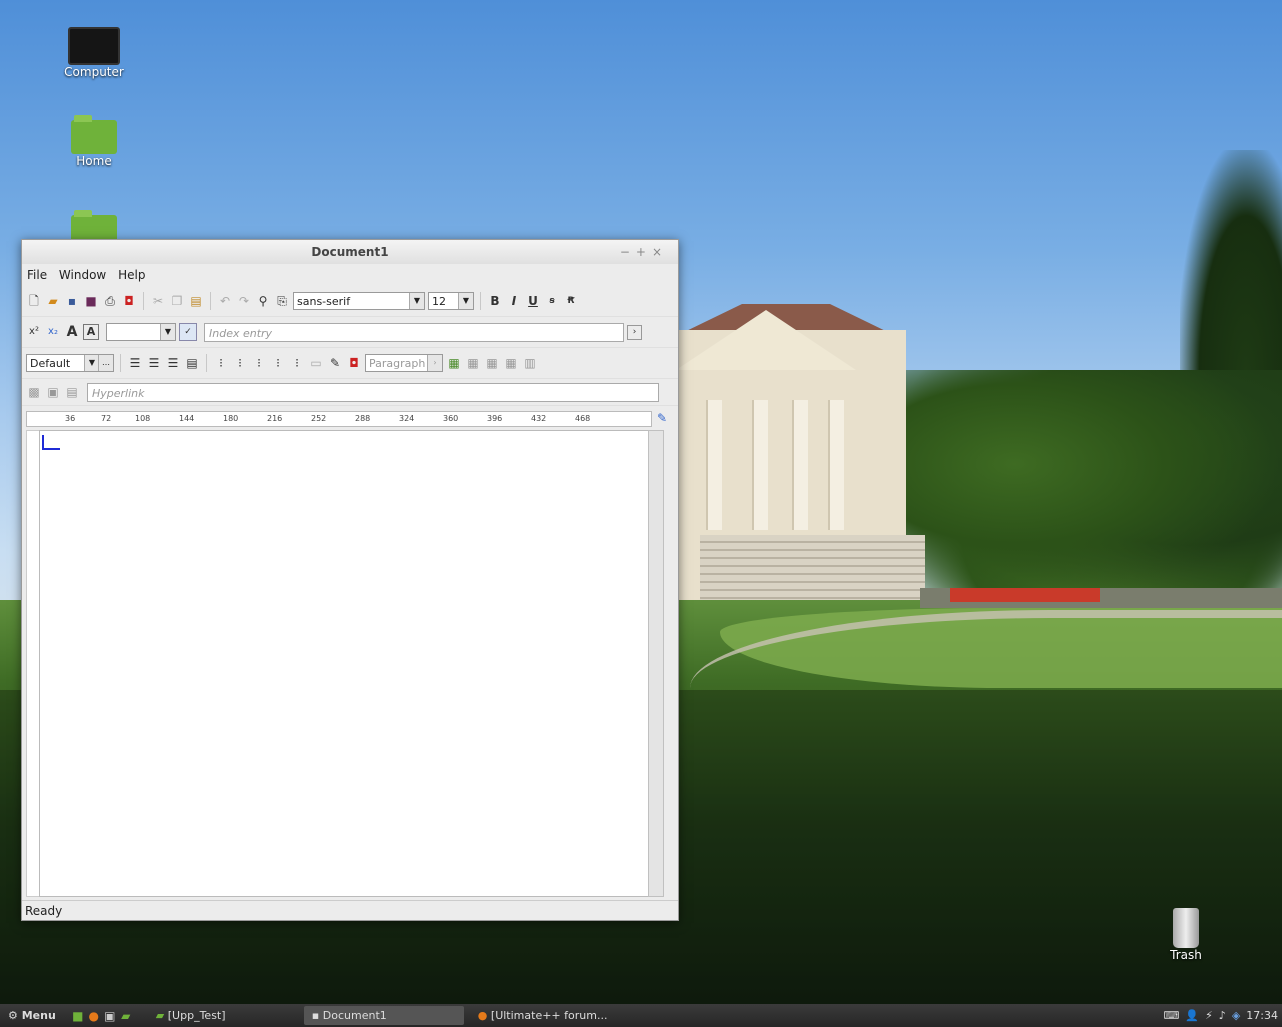 The image size is (1282, 1027). I want to click on align-right-icon: ☰, so click(173, 363).